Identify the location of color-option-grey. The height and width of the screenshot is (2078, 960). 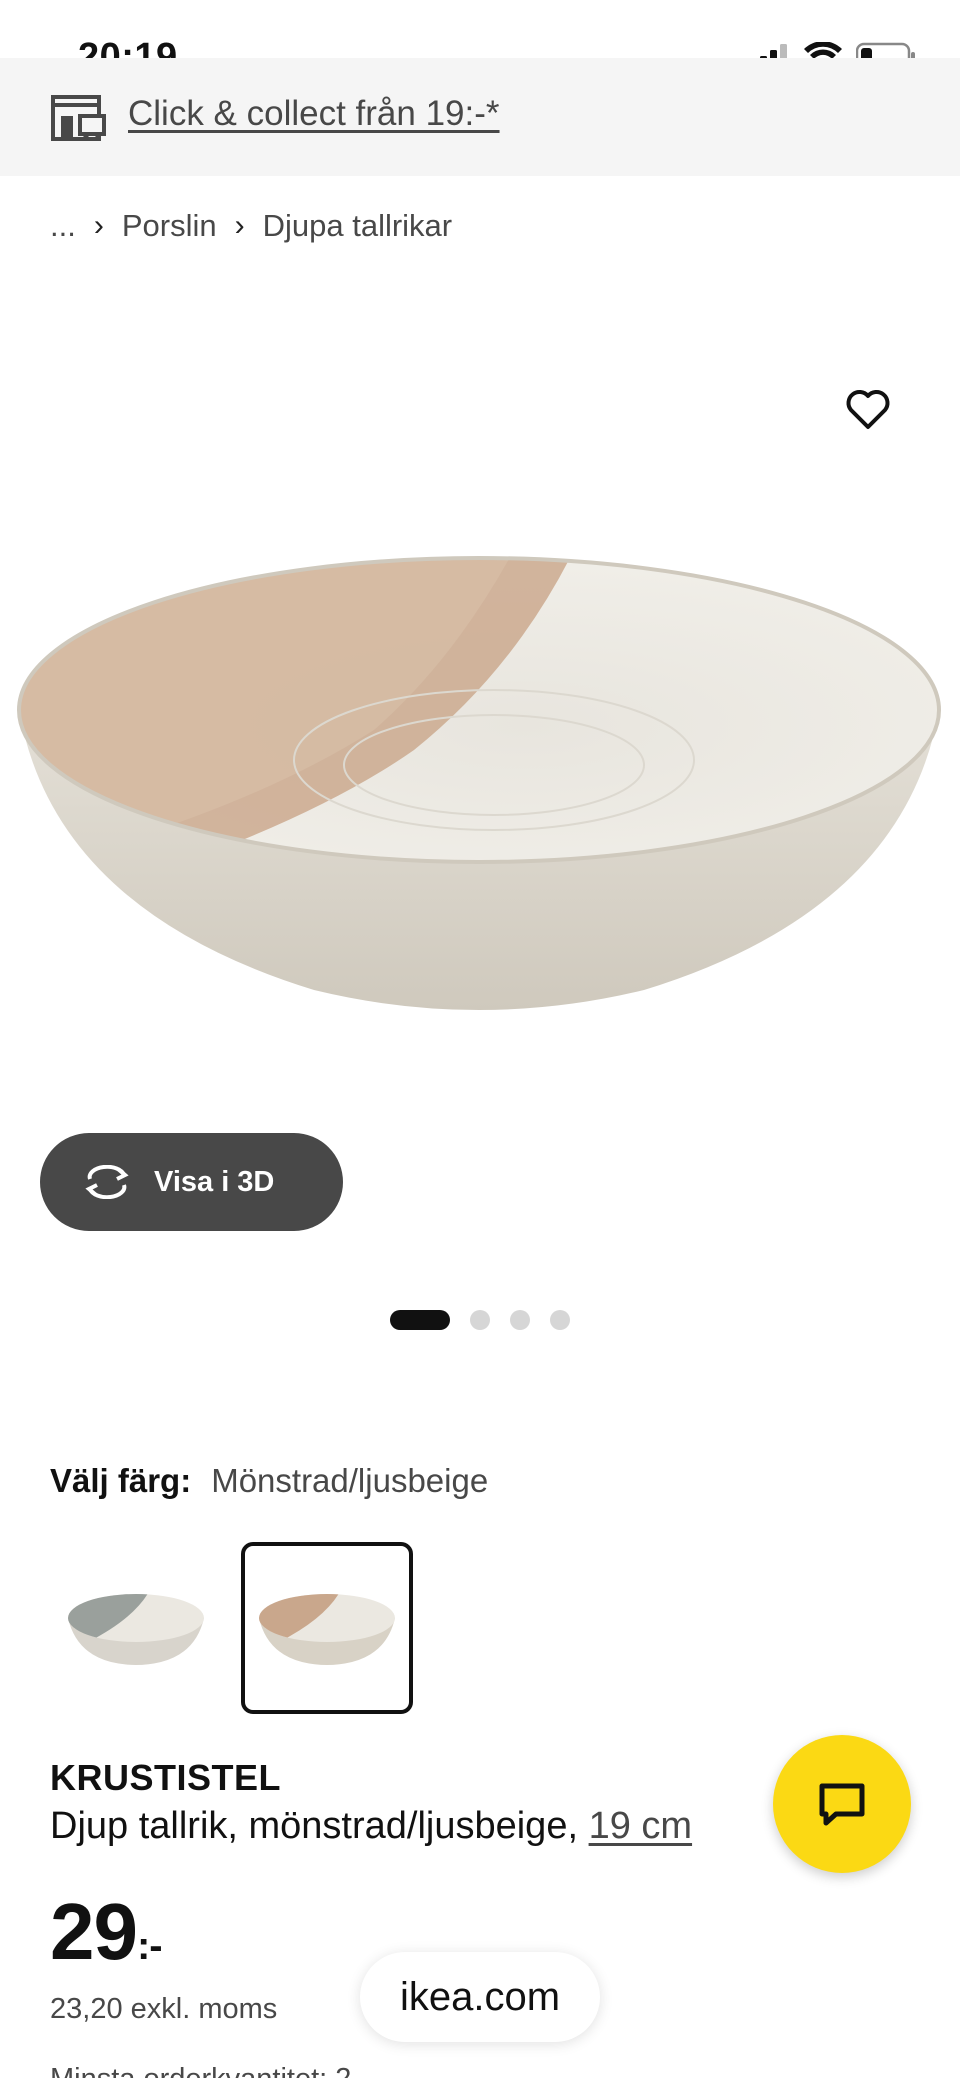
(136, 1628).